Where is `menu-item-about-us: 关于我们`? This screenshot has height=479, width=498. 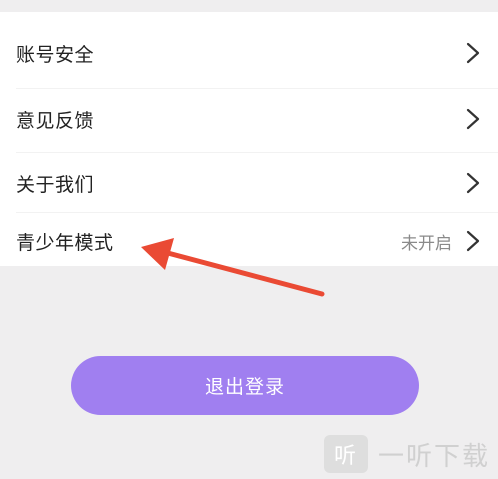 menu-item-about-us: 关于我们 is located at coordinates (249, 183).